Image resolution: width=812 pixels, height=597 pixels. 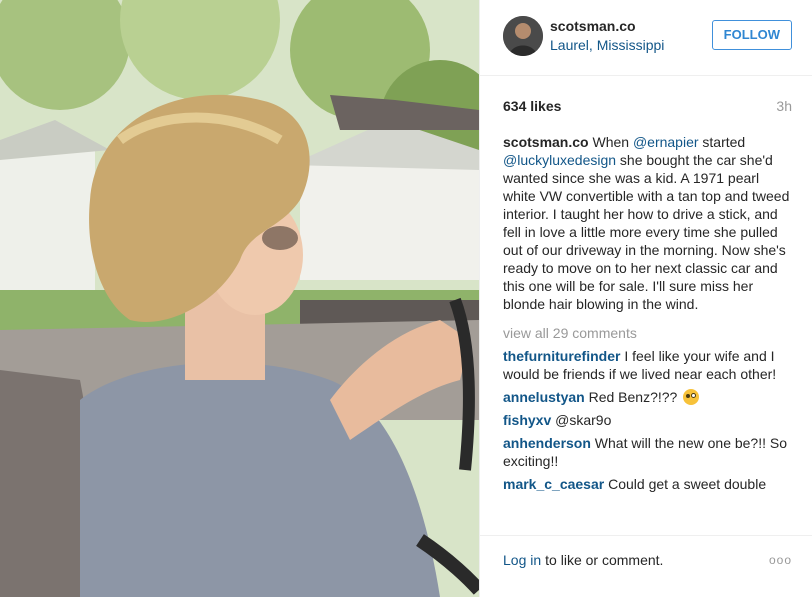 I want to click on post-author-info: scotsman.co Laurel, Mississippi, so click(x=607, y=35).